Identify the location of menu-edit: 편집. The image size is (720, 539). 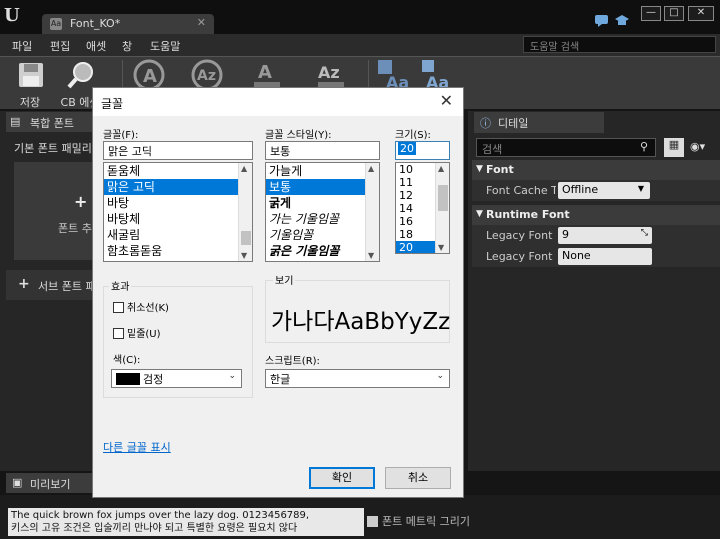
(60, 46).